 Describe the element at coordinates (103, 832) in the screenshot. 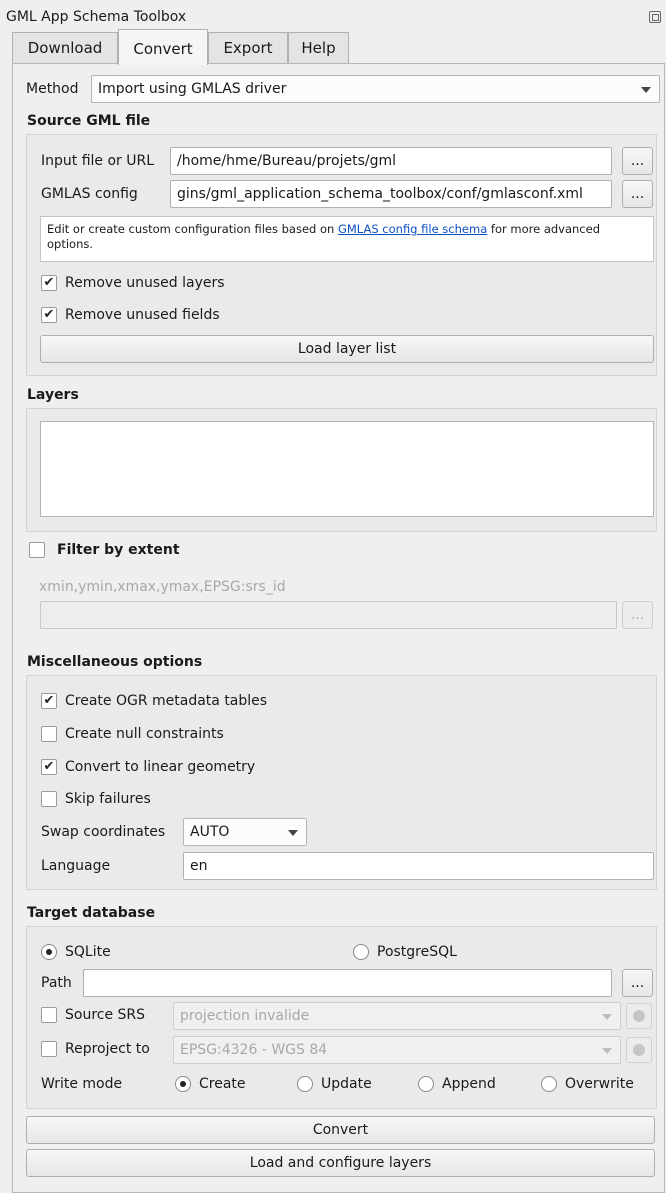

I see `swap-coordinates-label: Swap coordinates` at that location.